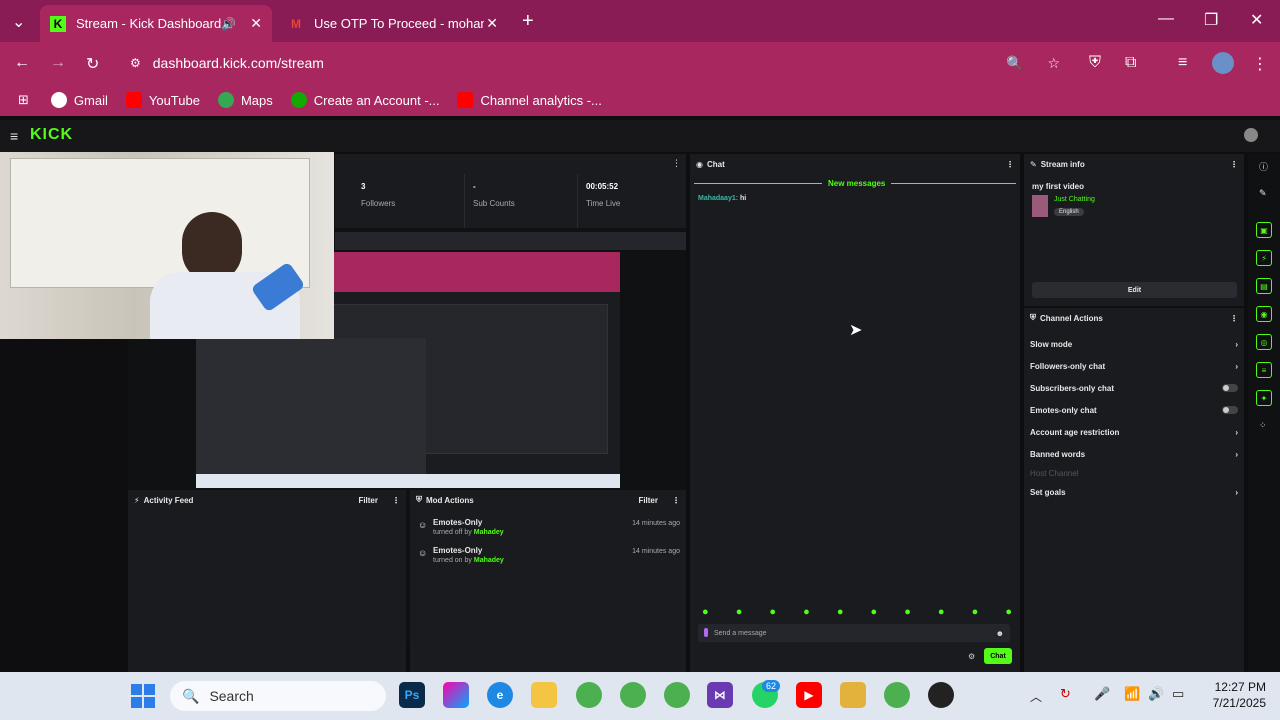 This screenshot has height=720, width=1280. I want to click on stats-menu-icon: ⋮, so click(676, 163).